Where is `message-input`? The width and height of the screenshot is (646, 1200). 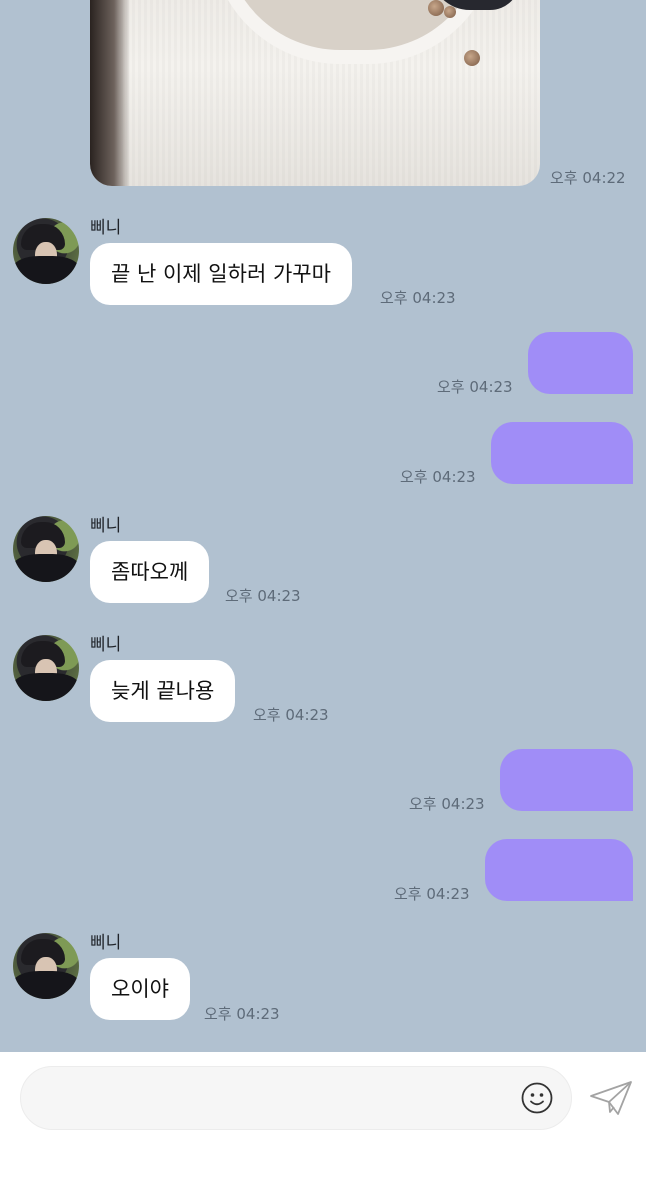
message-input is located at coordinates (283, 1099).